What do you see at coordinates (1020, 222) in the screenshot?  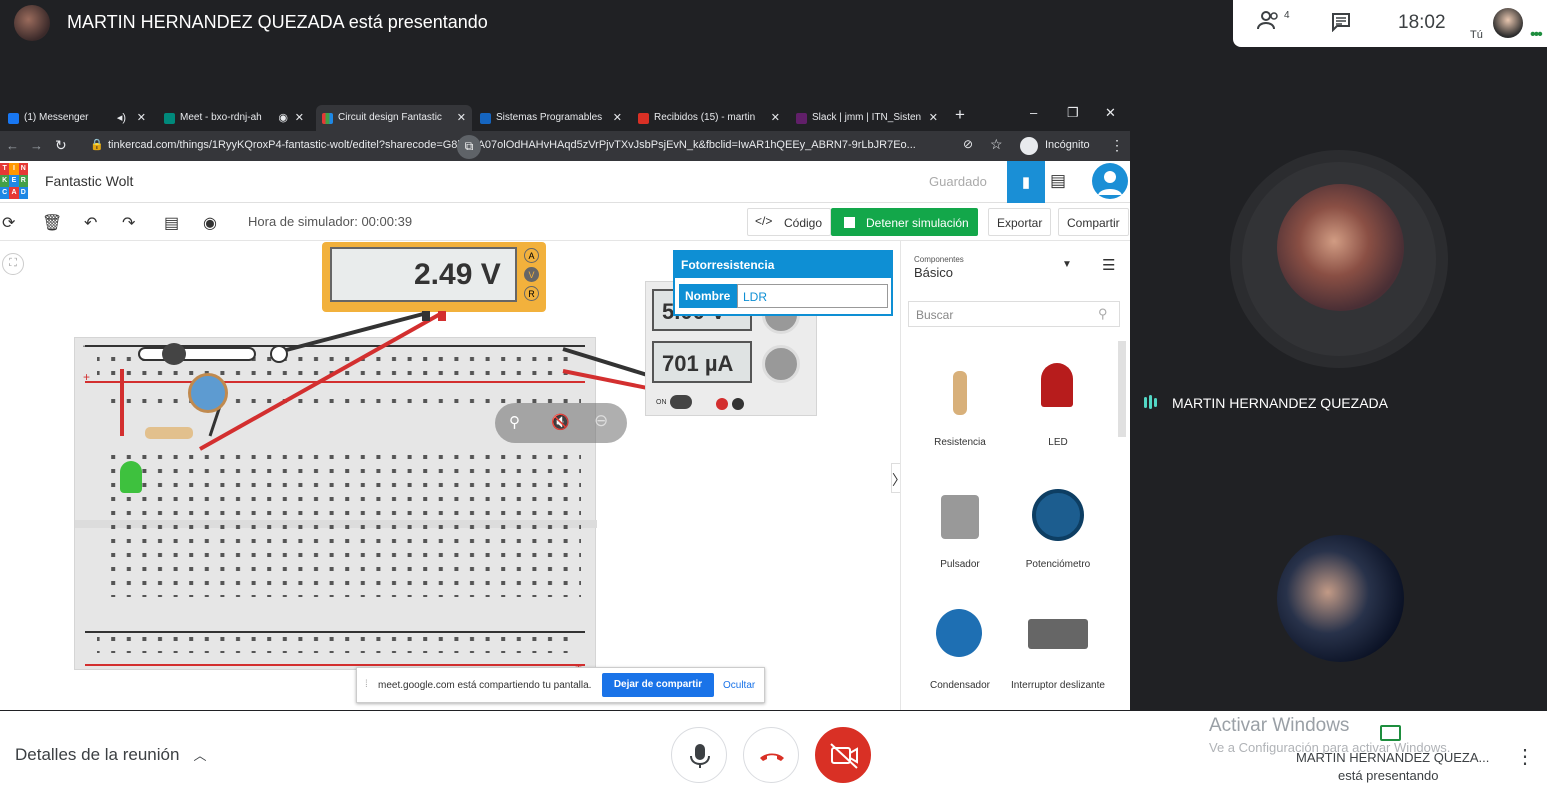 I see `export-button: Exportar` at bounding box center [1020, 222].